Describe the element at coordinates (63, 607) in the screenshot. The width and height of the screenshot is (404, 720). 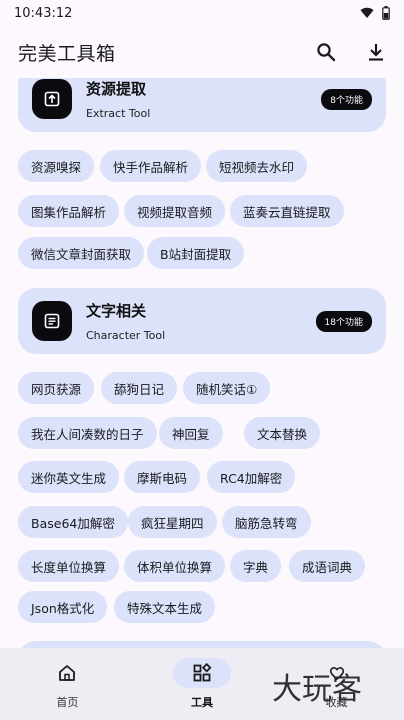
I see `tool-chip: Json格式化` at that location.